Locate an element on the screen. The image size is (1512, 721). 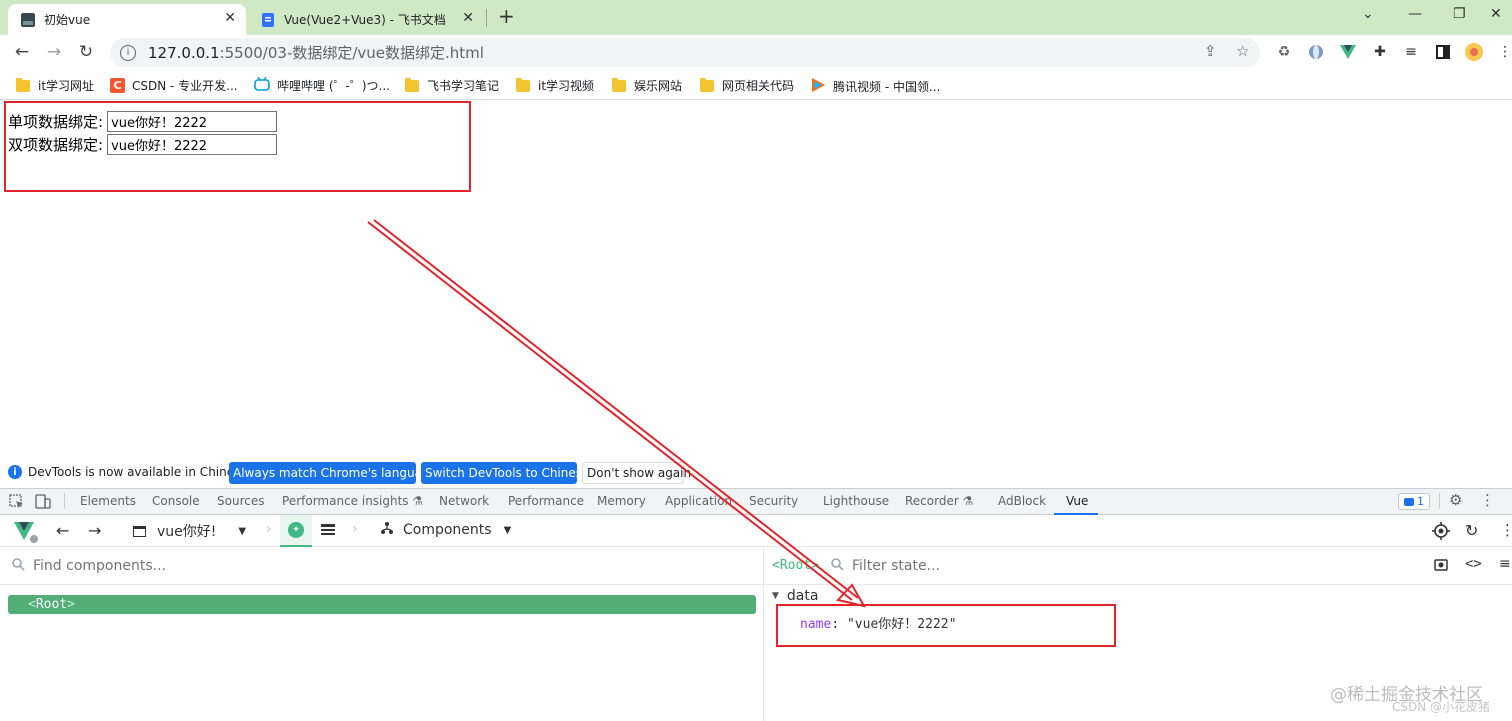
vue-forward-arrow-icon: → is located at coordinates (94, 530).